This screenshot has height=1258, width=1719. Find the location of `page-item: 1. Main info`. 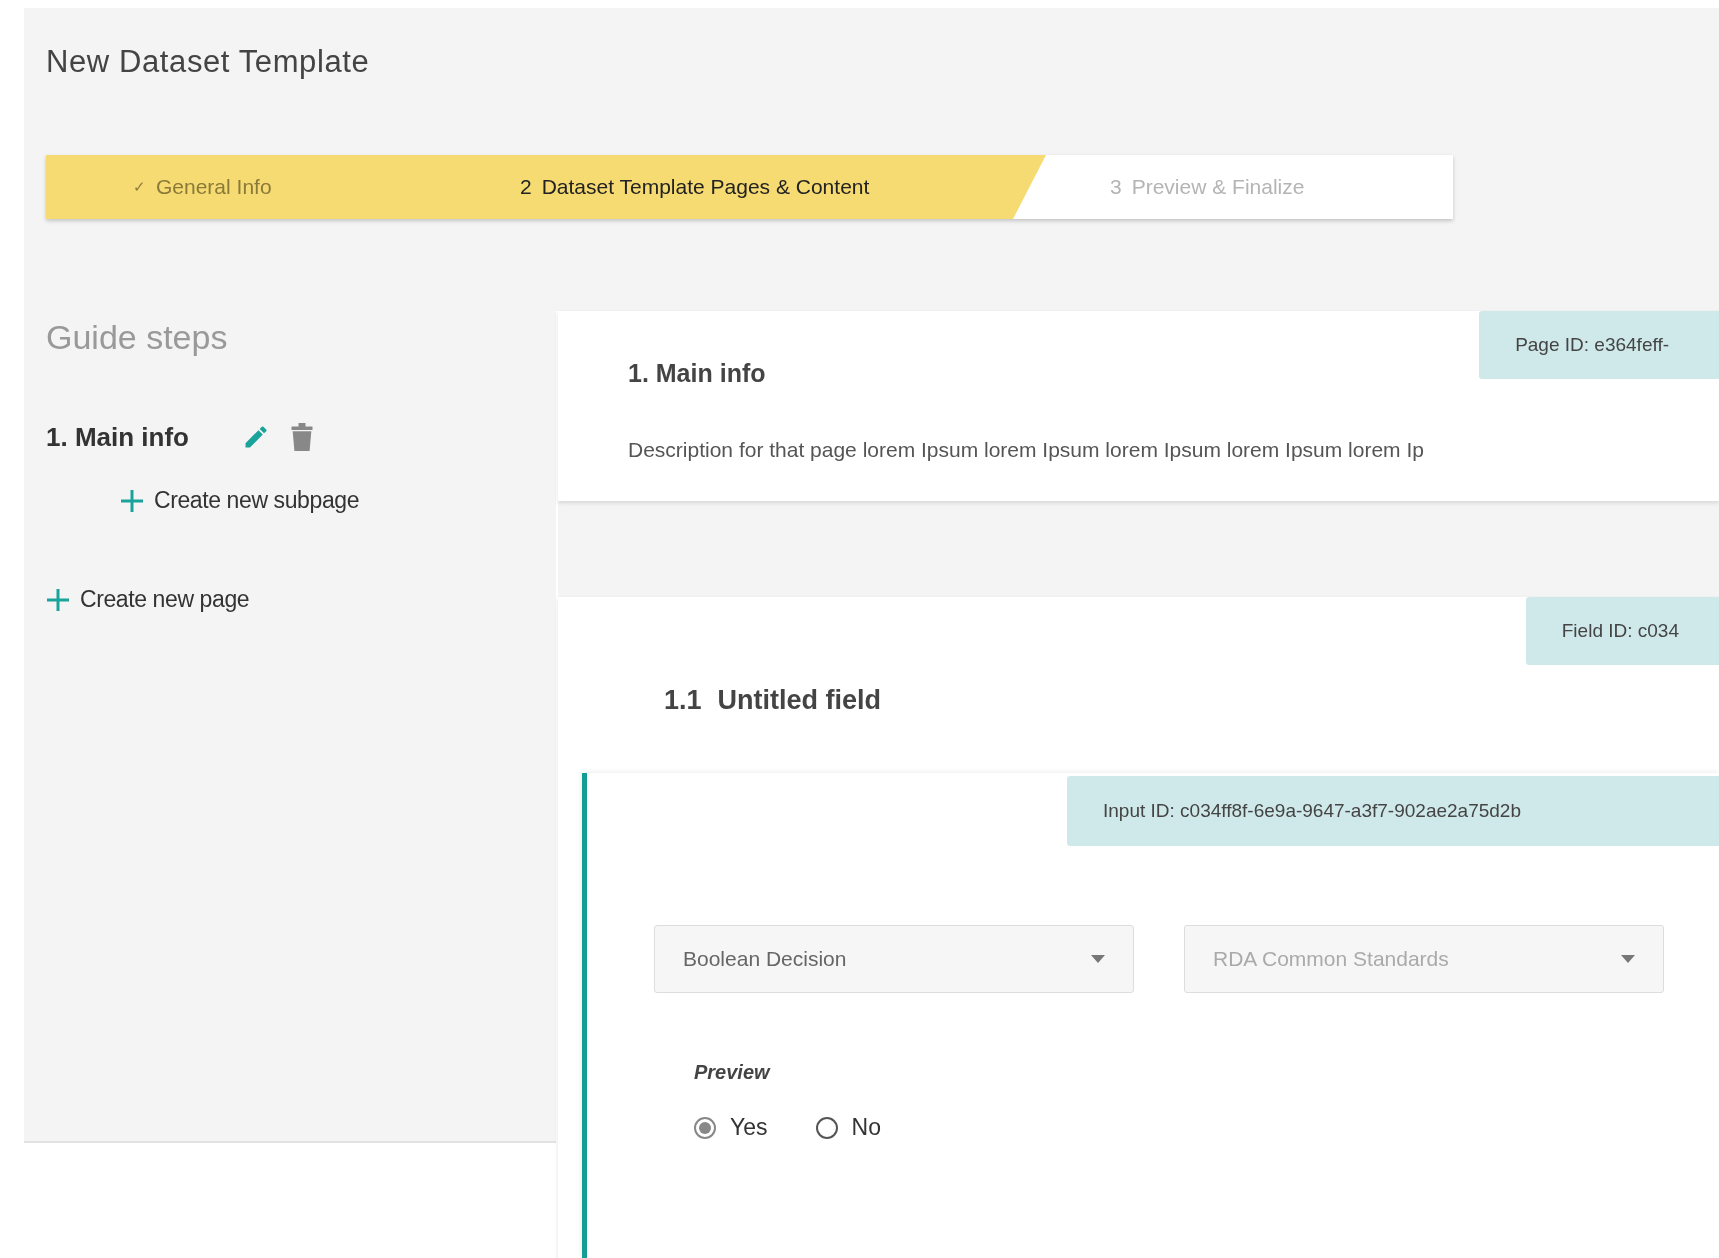

page-item: 1. Main info is located at coordinates (144, 437).